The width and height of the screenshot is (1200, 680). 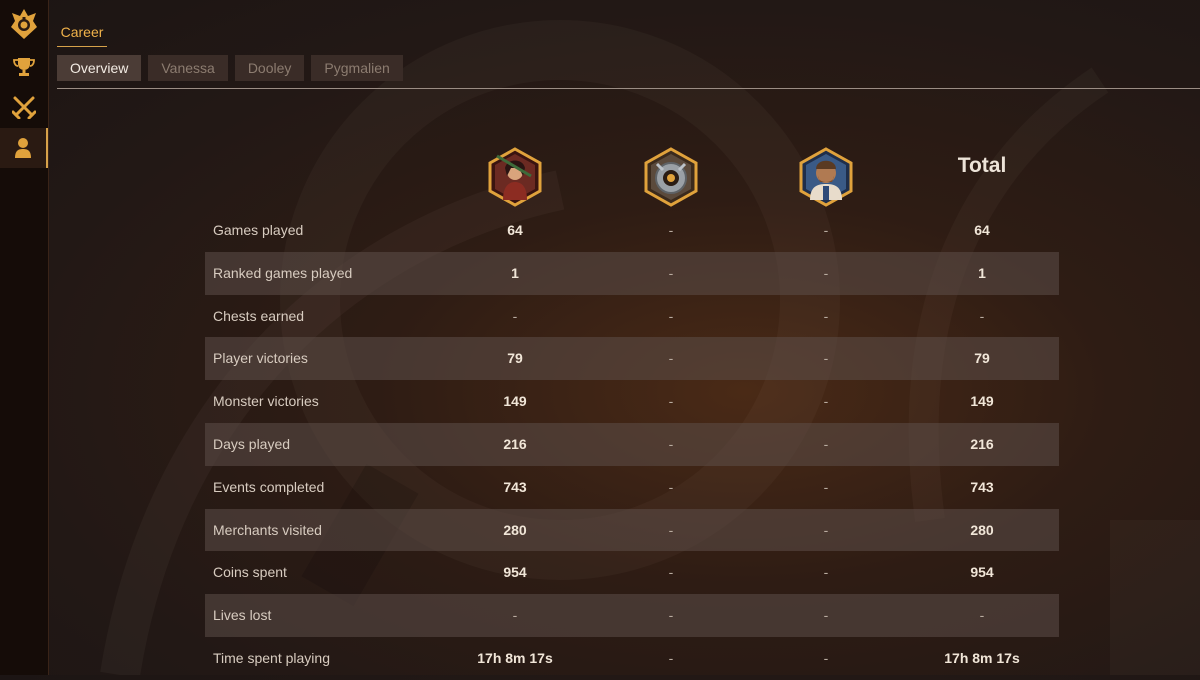 What do you see at coordinates (188, 68) in the screenshot?
I see `subtab-vanessa: Vanessa` at bounding box center [188, 68].